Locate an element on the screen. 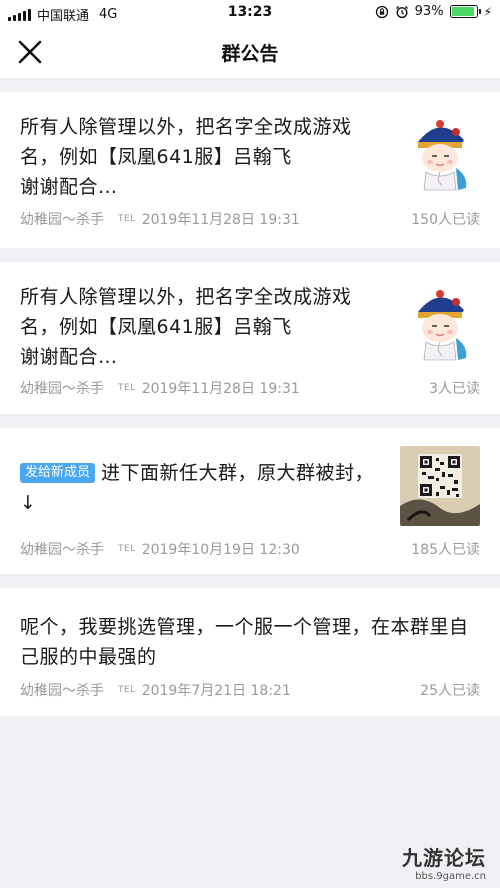  read-count: 150人已读 is located at coordinates (445, 220).